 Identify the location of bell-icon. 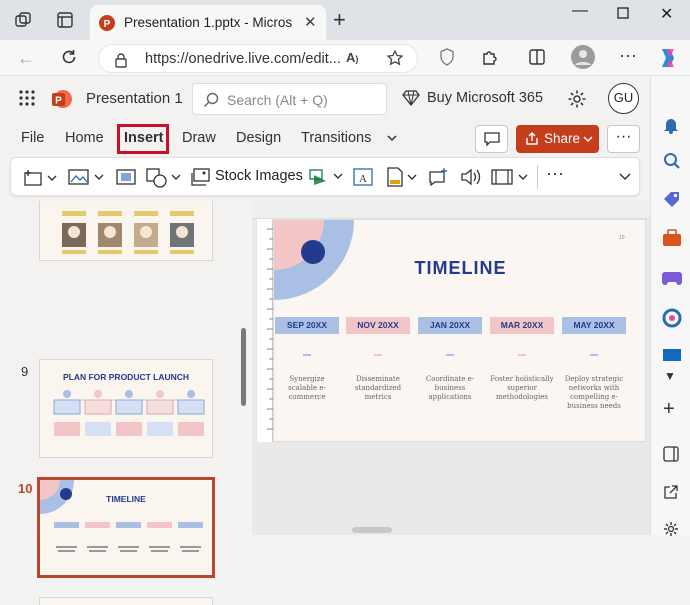
(671, 125).